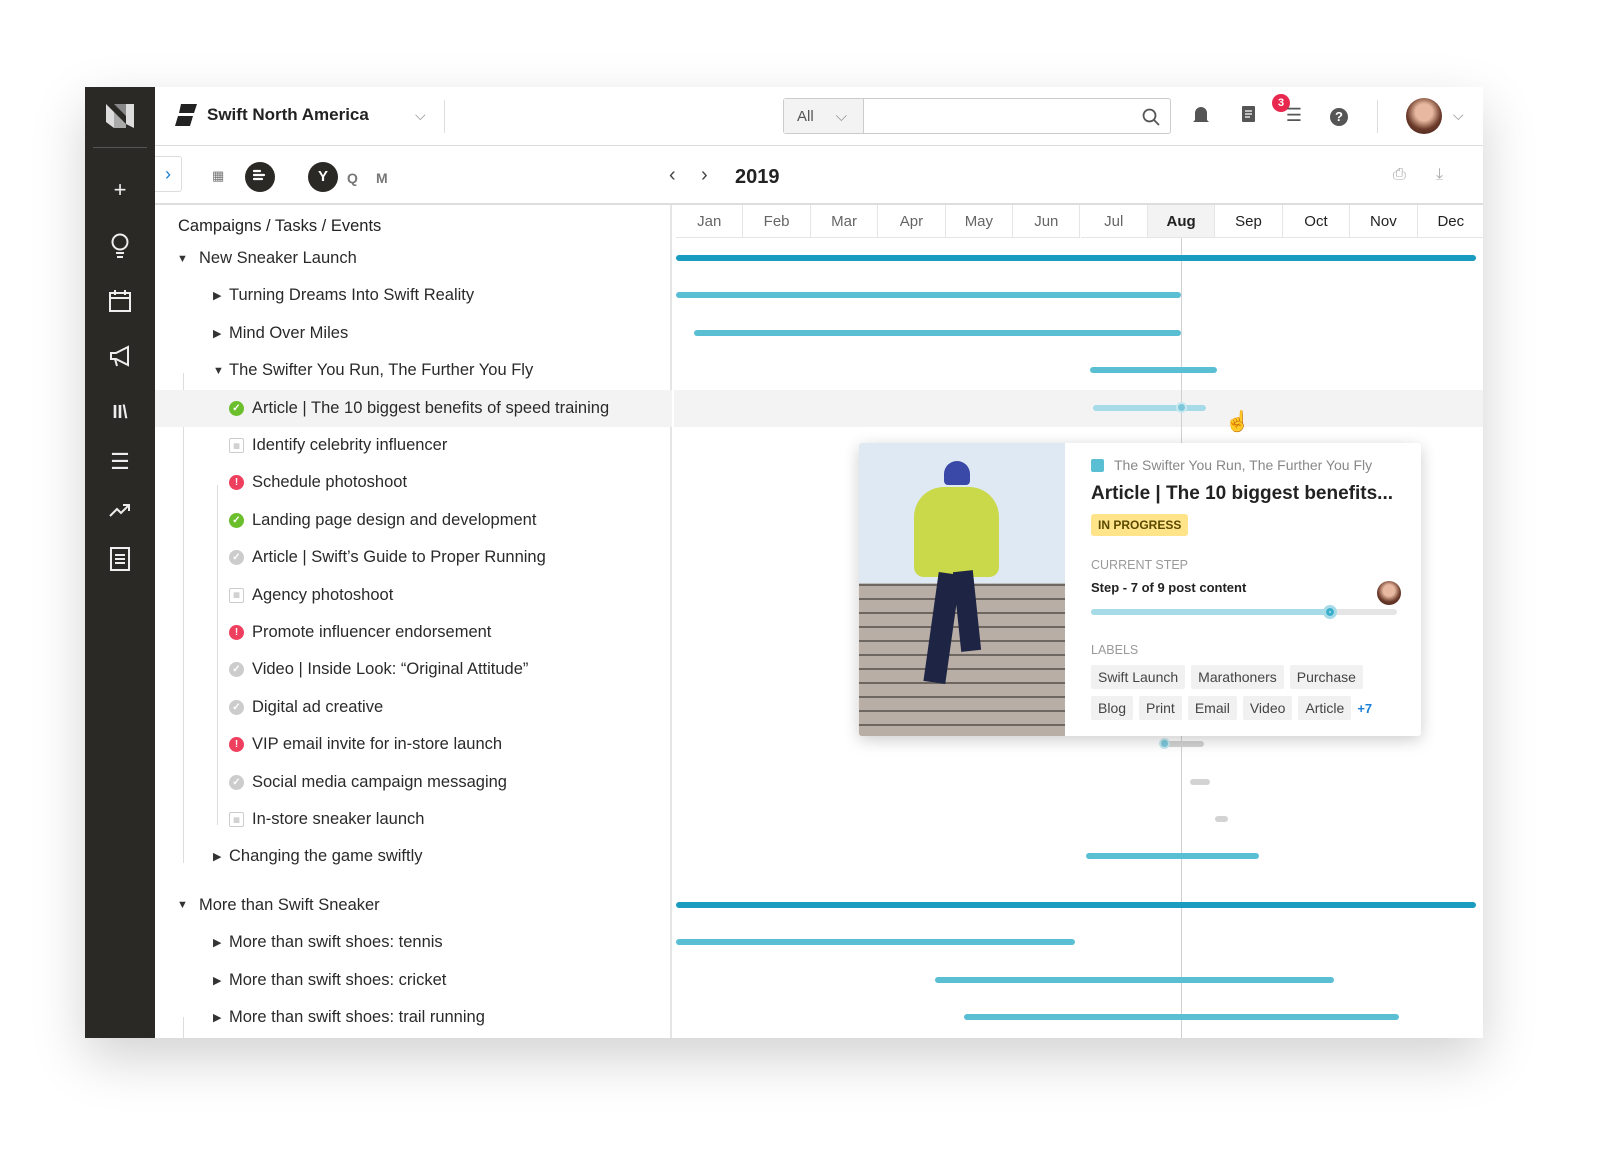 The width and height of the screenshot is (1623, 1164). I want to click on expand-panel-button: ›, so click(168, 174).